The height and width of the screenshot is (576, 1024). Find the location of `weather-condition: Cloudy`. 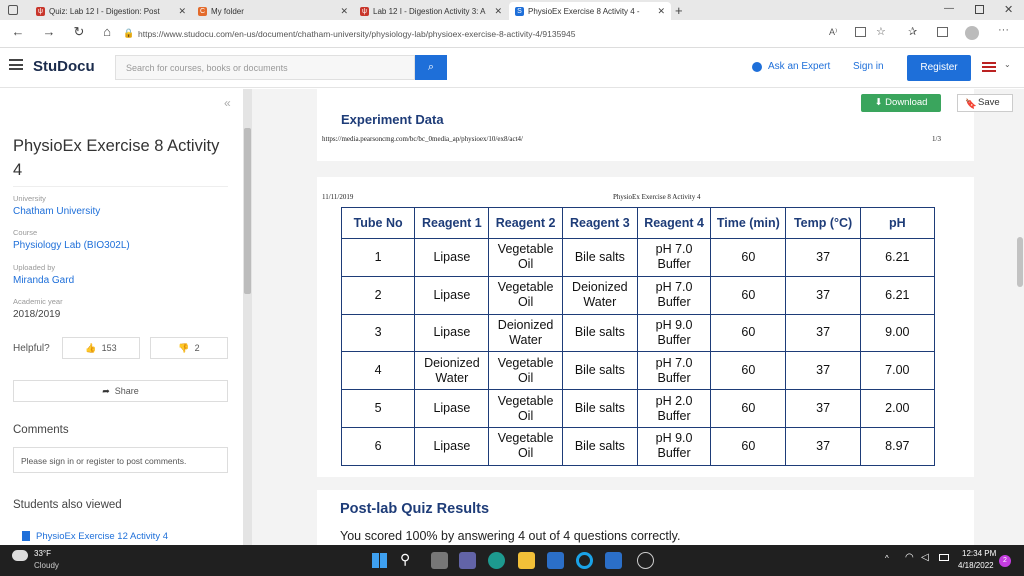

weather-condition: Cloudy is located at coordinates (46, 565).